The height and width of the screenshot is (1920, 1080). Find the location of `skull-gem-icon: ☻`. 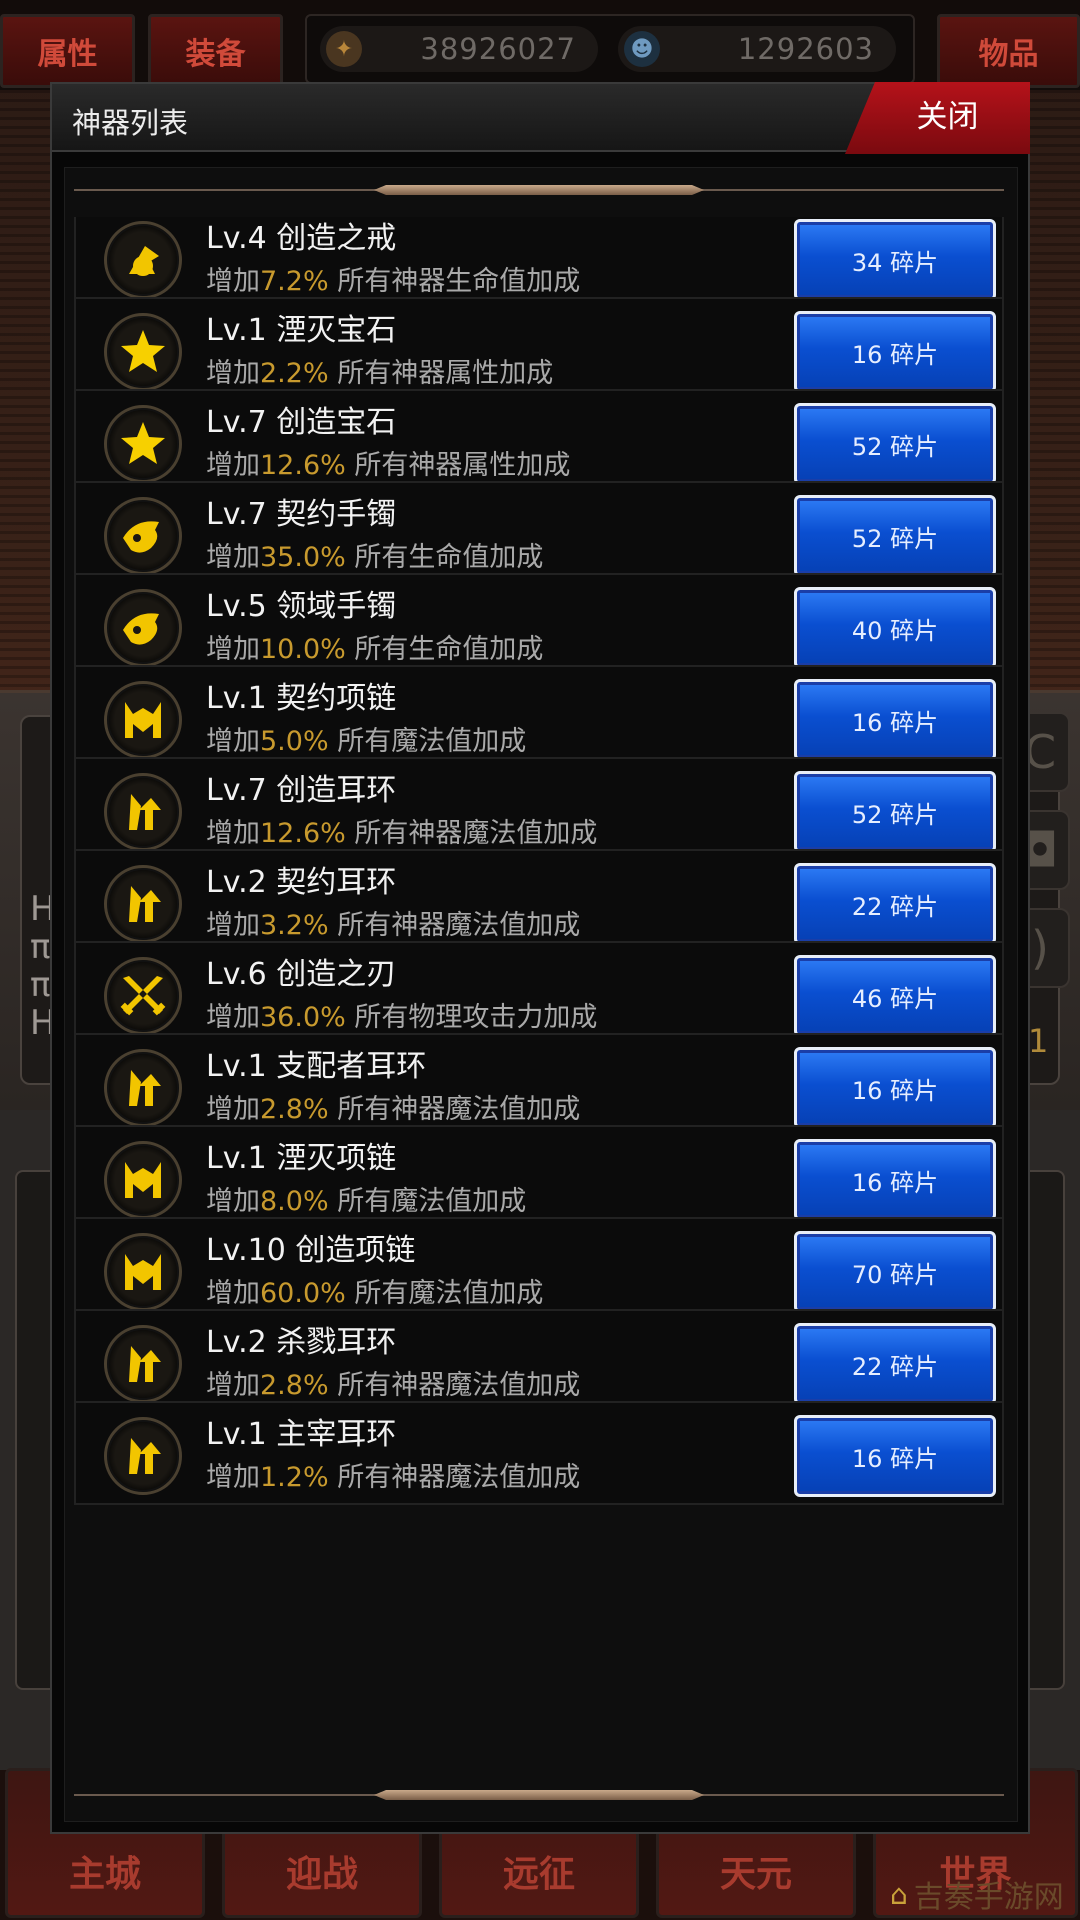

skull-gem-icon: ☻ is located at coordinates (642, 49).